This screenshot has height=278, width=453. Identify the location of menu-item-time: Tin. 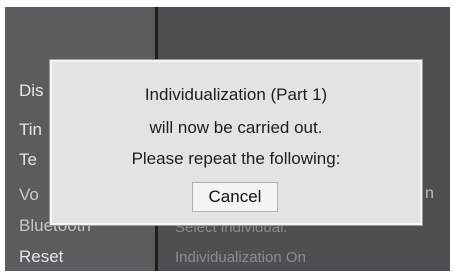
(30, 130).